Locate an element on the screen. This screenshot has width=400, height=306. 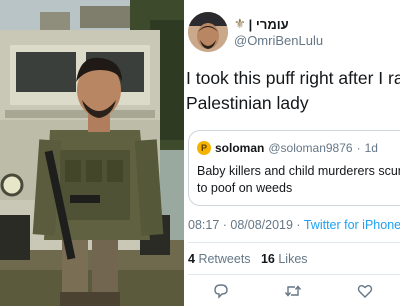
reply-button is located at coordinates (221, 291).